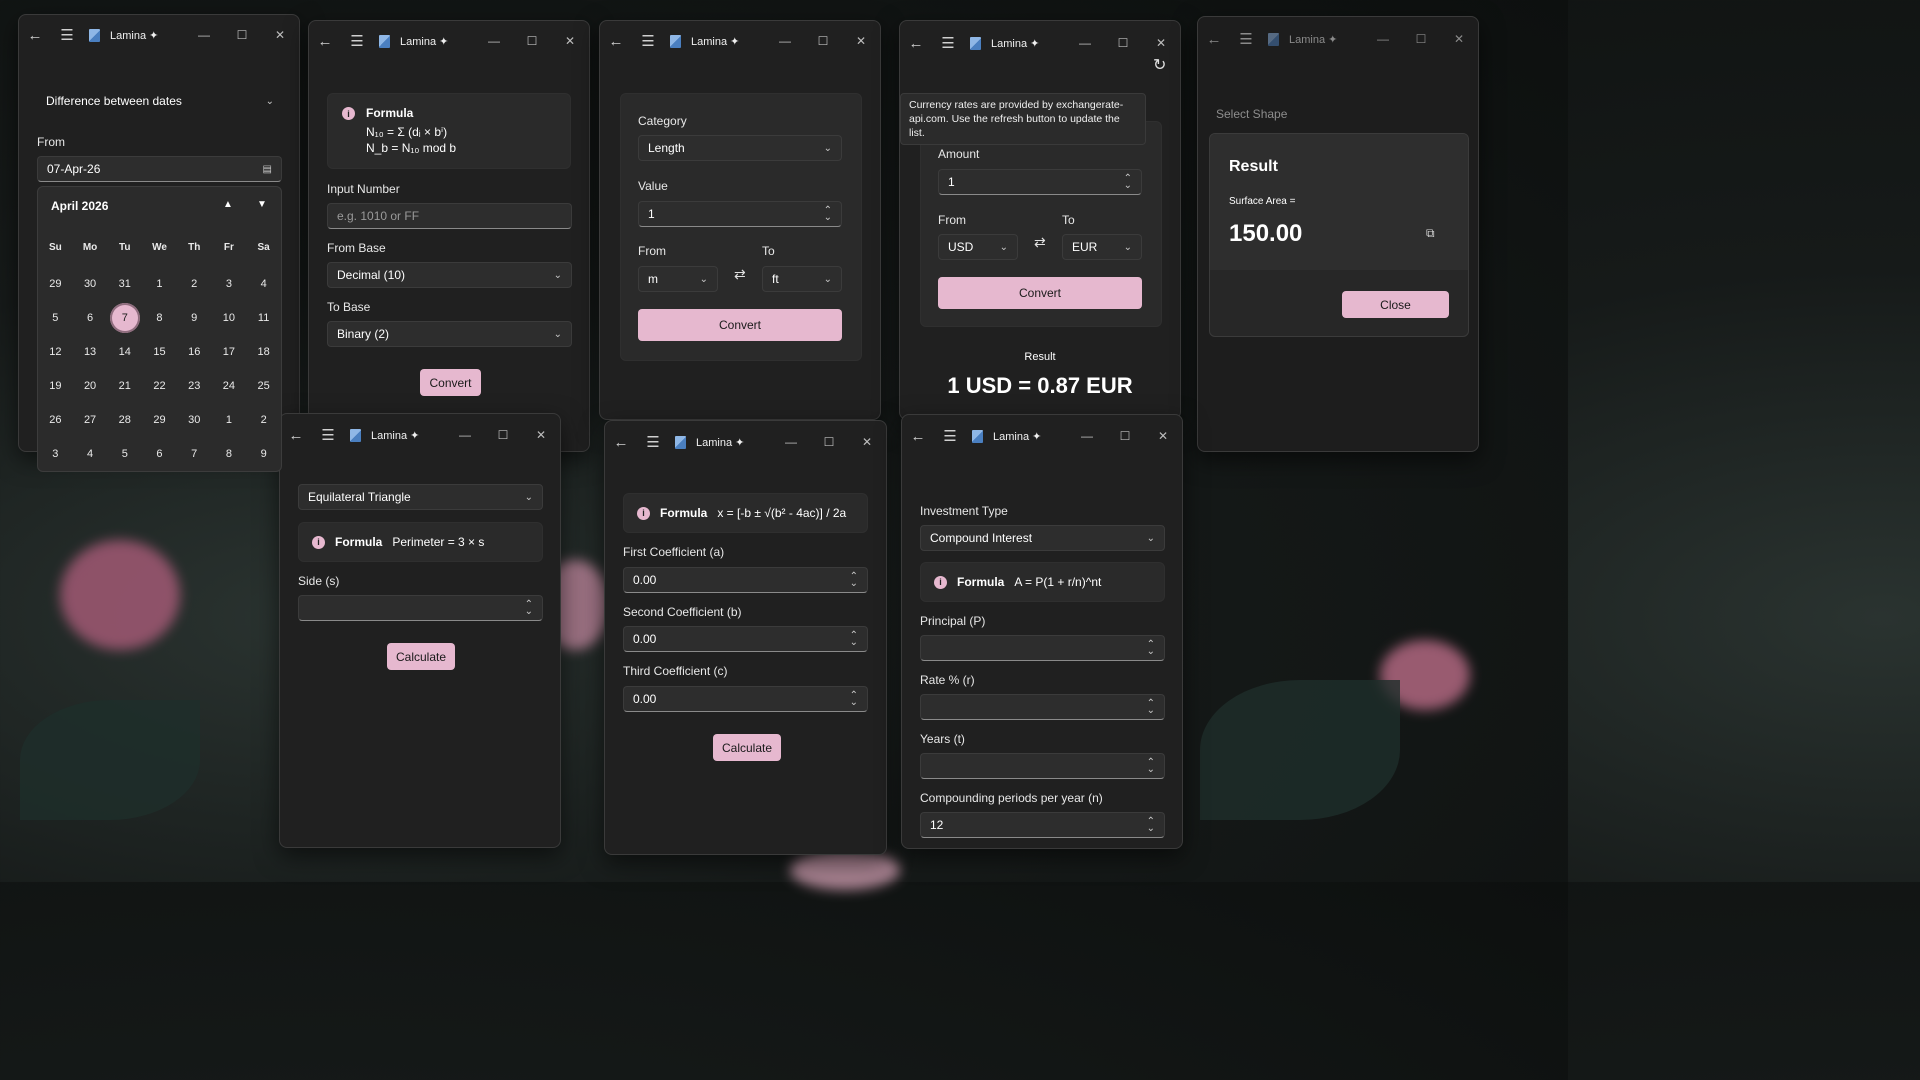 The height and width of the screenshot is (1080, 1920). I want to click on calendar-day: 10, so click(229, 318).